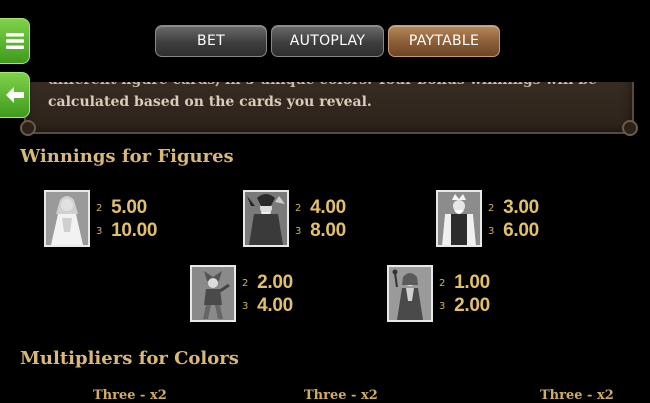 The width and height of the screenshot is (650, 403). I want to click on tab-bet: BET, so click(211, 41).